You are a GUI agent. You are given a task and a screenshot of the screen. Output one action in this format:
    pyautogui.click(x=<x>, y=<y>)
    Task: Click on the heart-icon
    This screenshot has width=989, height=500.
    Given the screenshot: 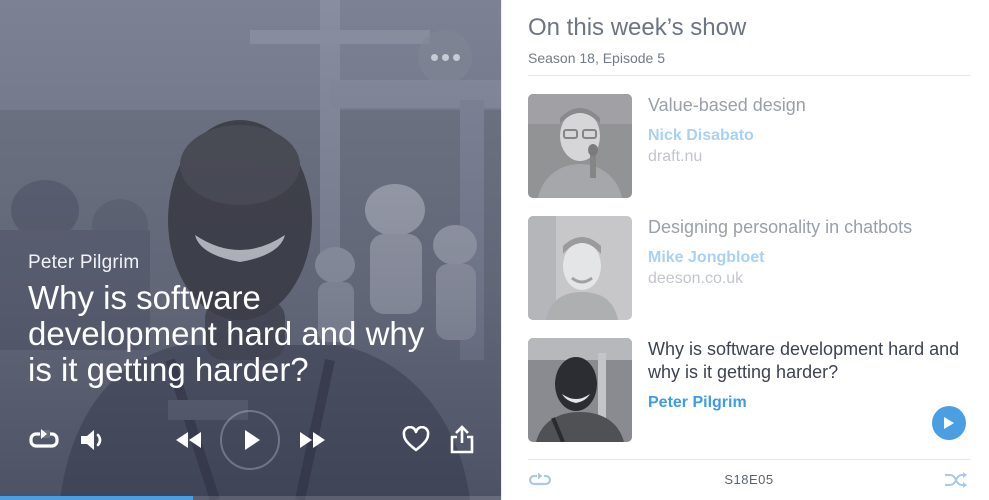 What is the action you would take?
    pyautogui.click(x=416, y=439)
    